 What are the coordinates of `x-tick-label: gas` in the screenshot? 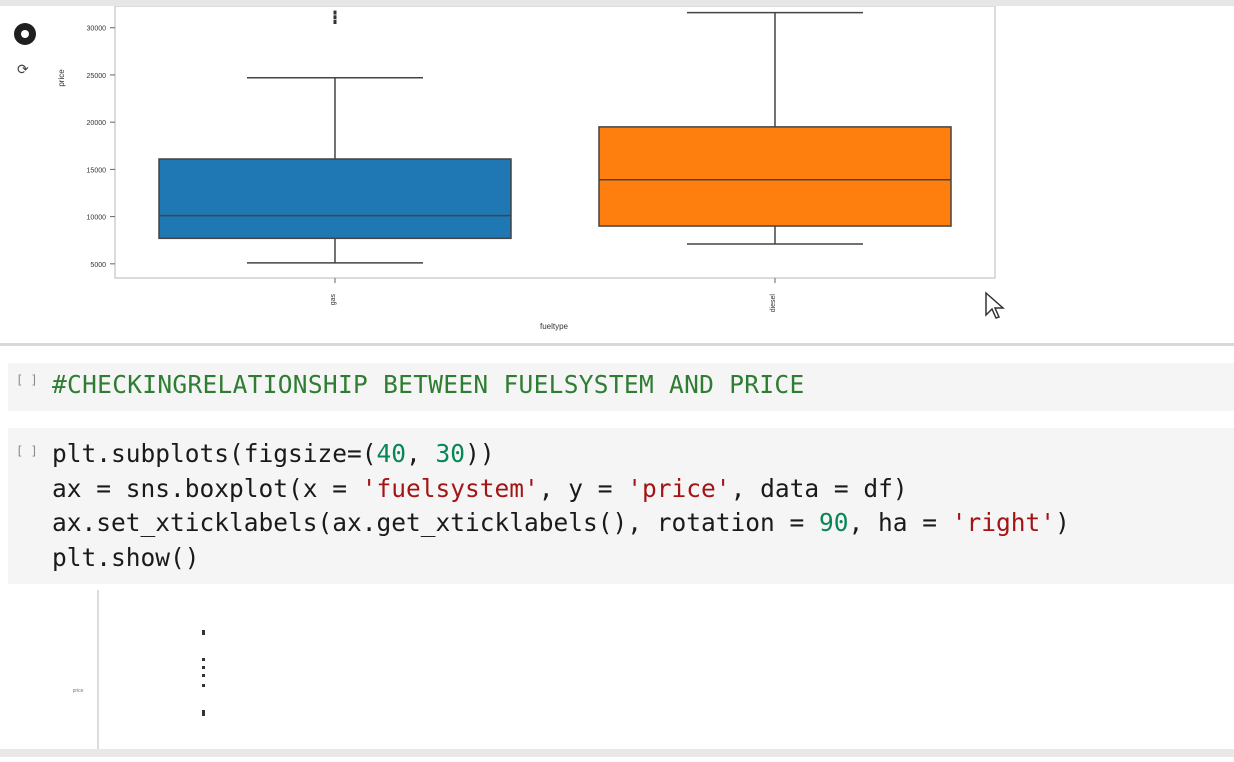 It's located at (333, 300).